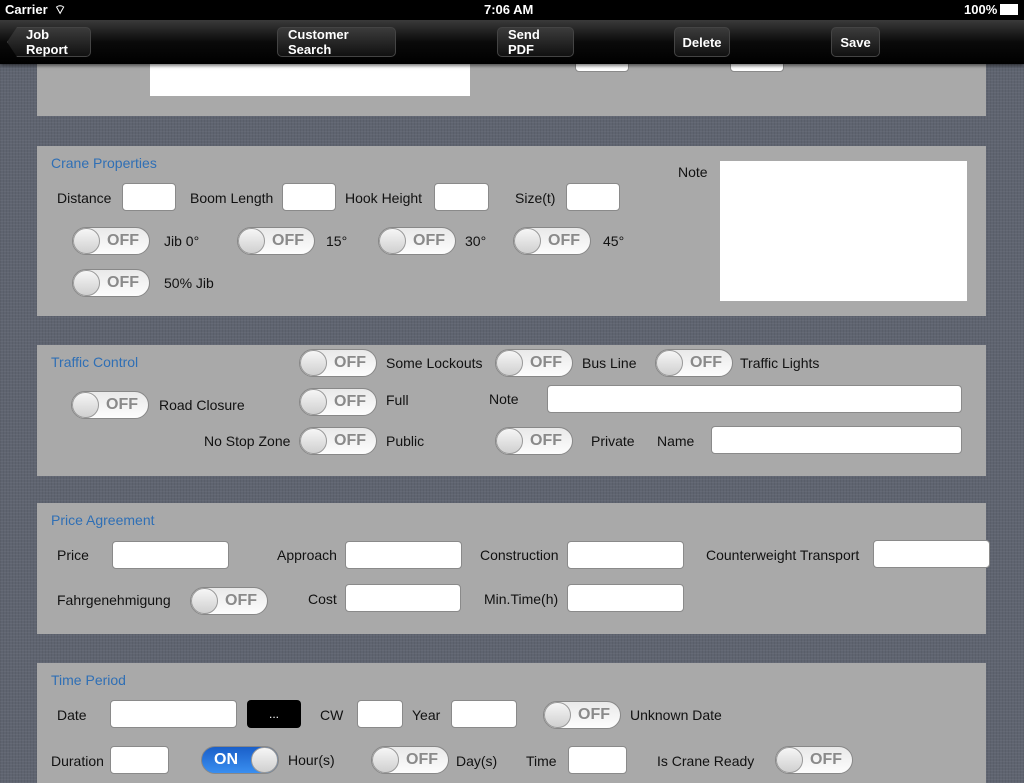 The width and height of the screenshot is (1024, 783). What do you see at coordinates (111, 241) in the screenshot?
I see `jib0-switch: OFF` at bounding box center [111, 241].